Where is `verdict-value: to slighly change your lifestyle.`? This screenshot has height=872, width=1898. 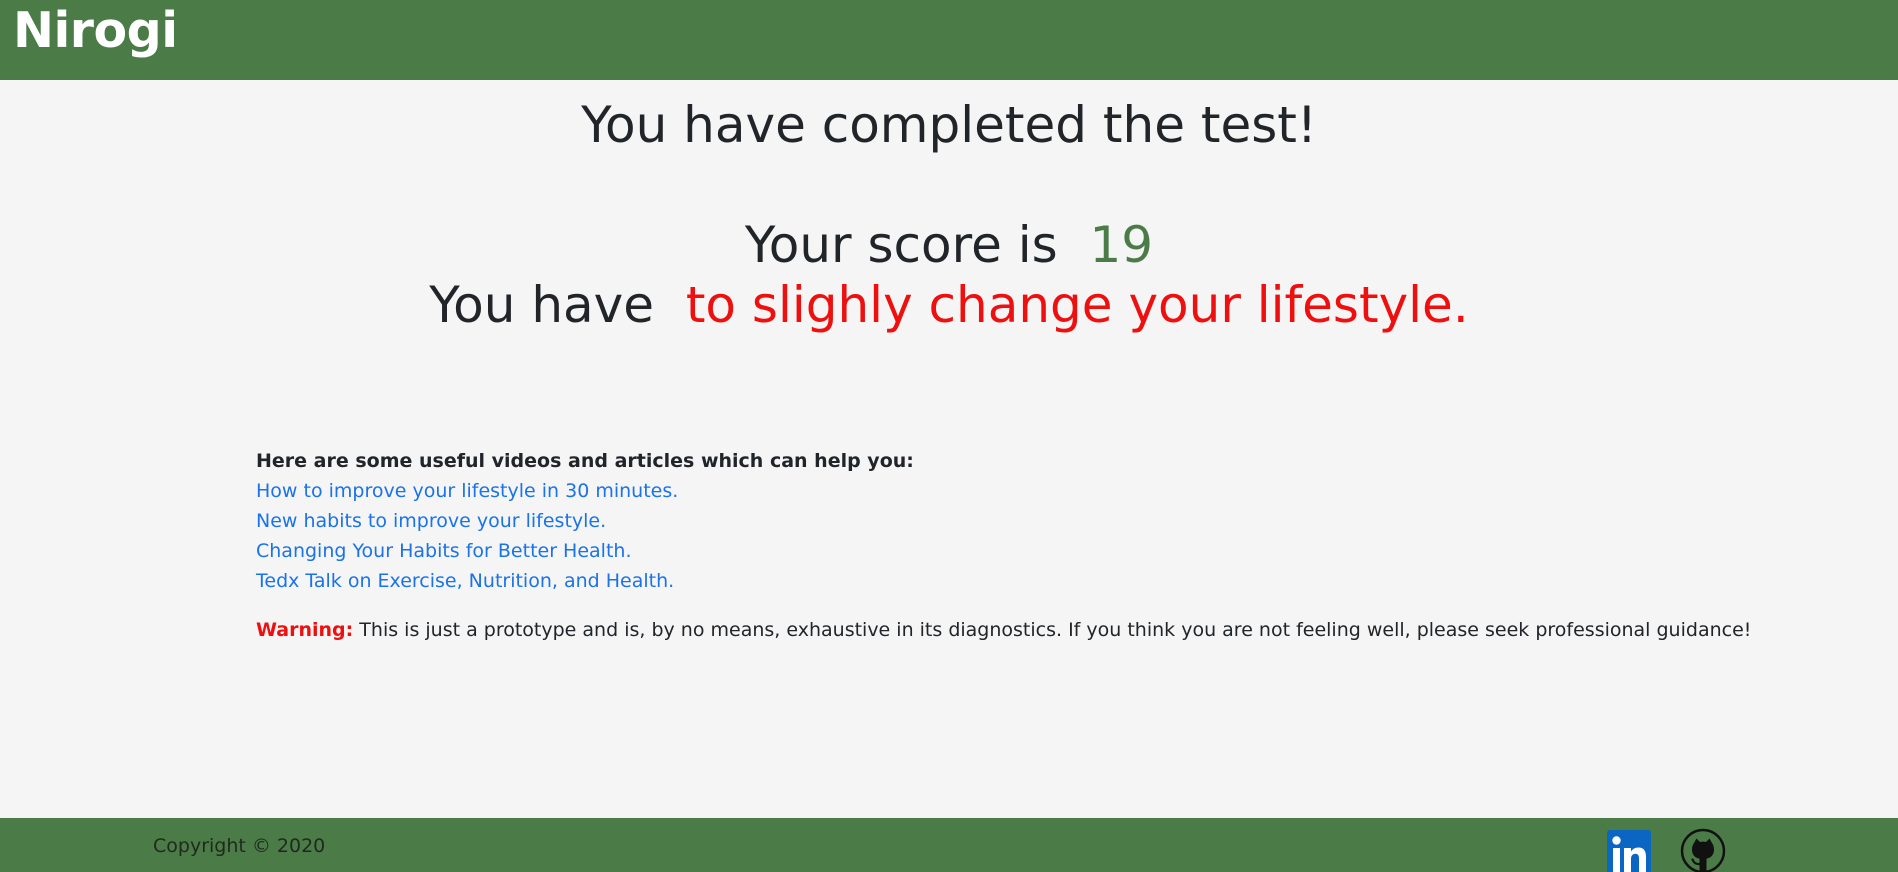
verdict-value: to slighly change your lifestyle. is located at coordinates (1077, 305).